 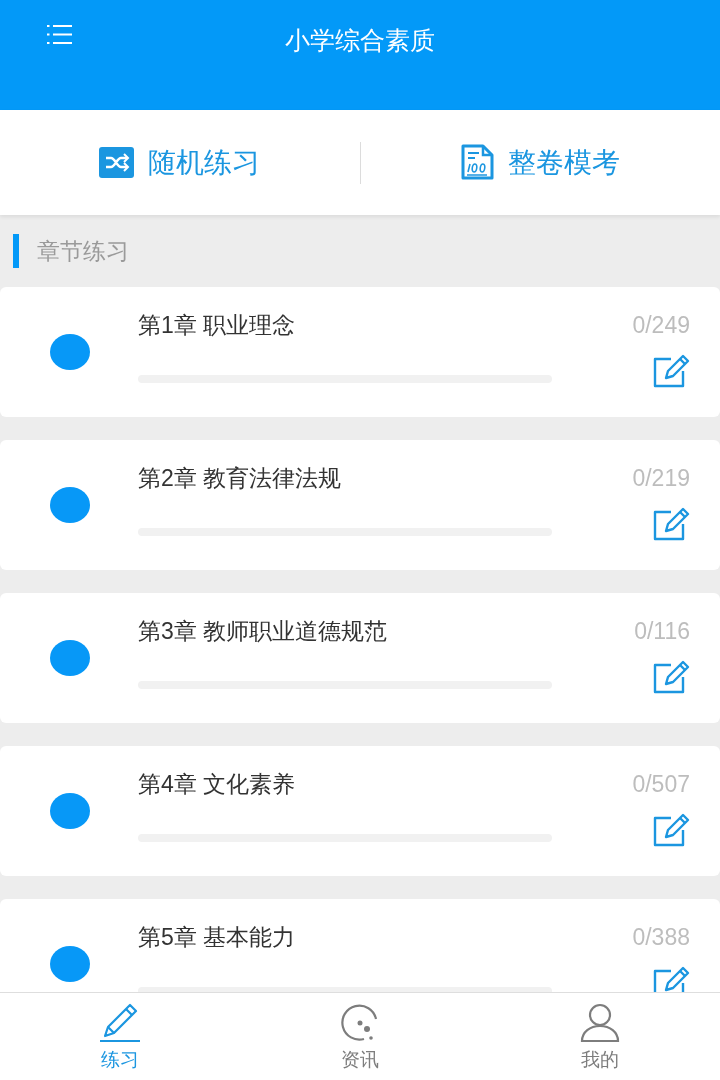 I want to click on question-count: 0/116, so click(x=662, y=631).